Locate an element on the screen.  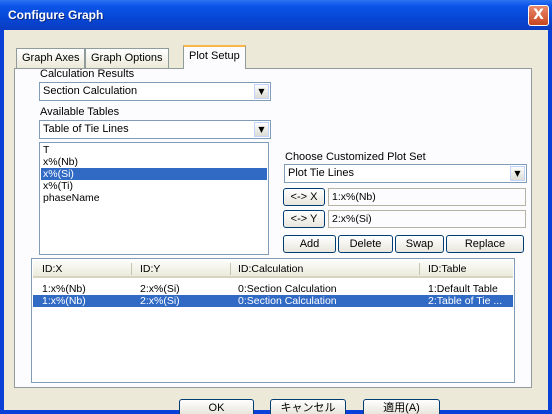
calculation-results-value: Section Calculation is located at coordinates (90, 91).